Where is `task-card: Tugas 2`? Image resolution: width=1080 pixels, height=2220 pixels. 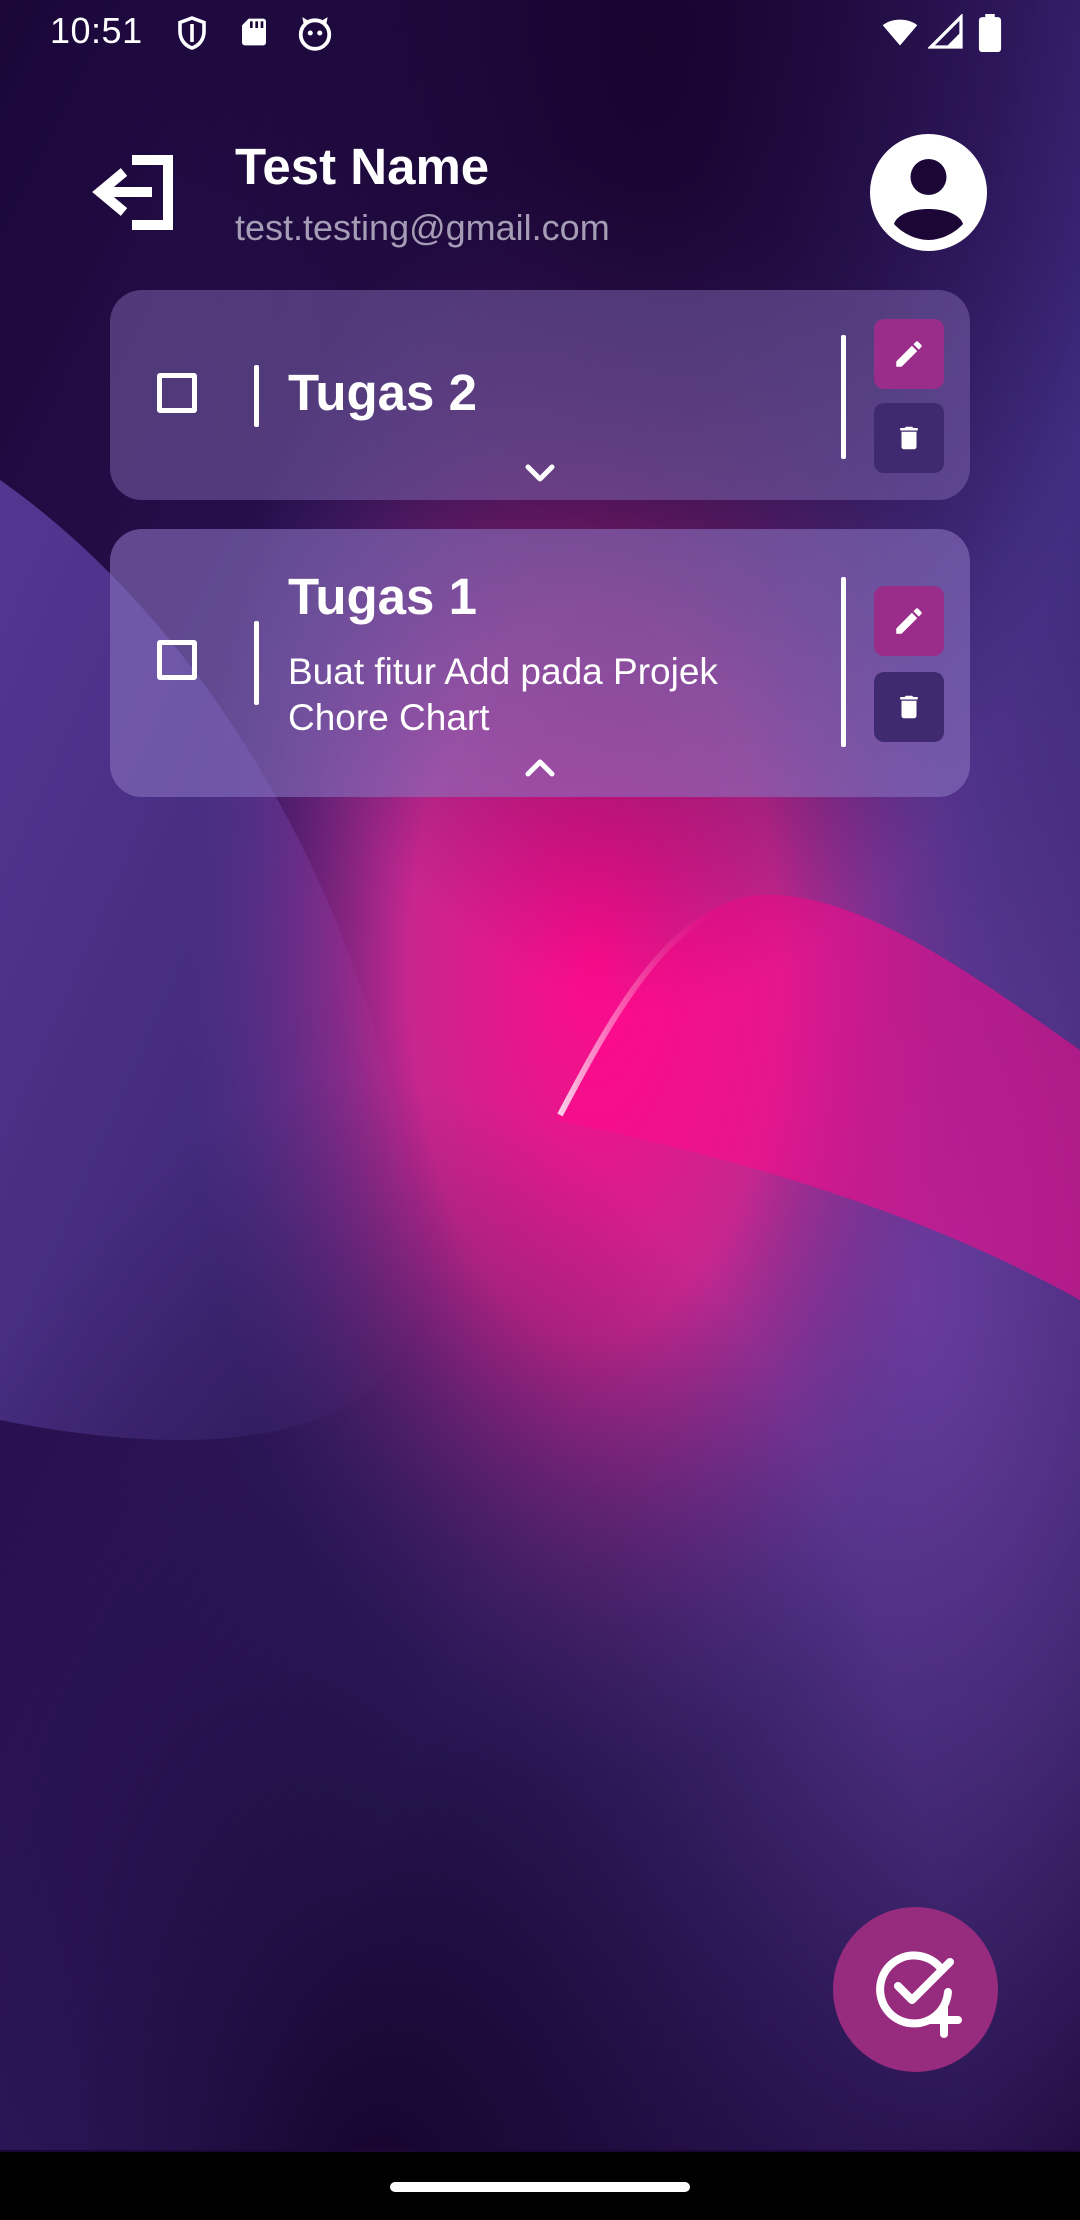
task-card: Tugas 2 is located at coordinates (540, 395).